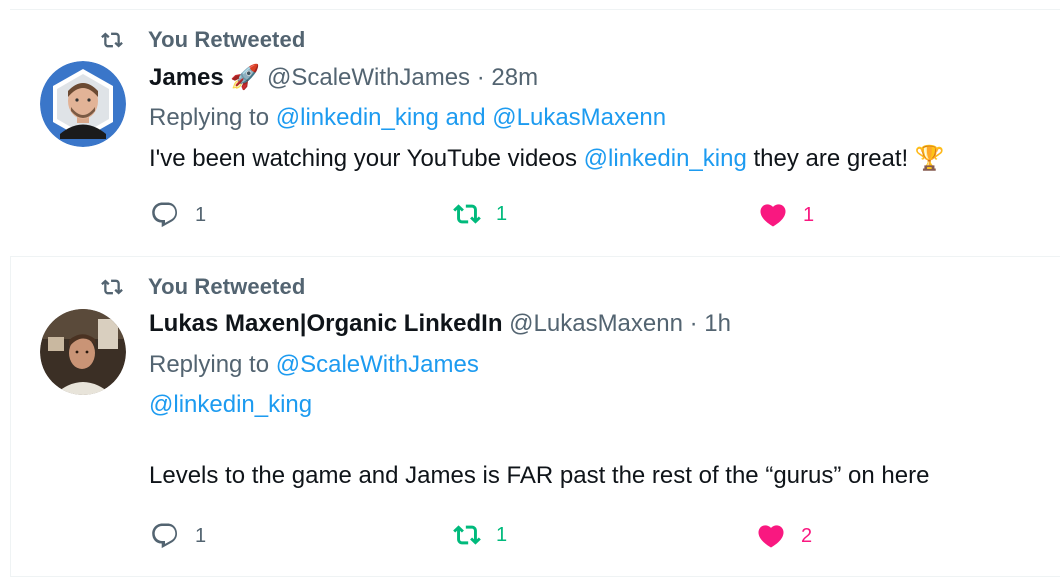  I want to click on lukas-avatar, so click(83, 352).